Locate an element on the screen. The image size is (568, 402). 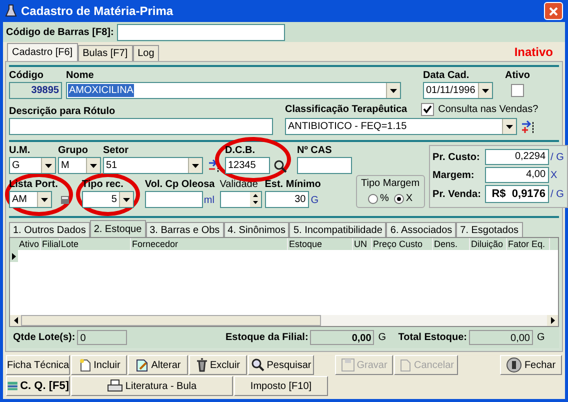
dropdown-field: 5 is located at coordinates (108, 199).